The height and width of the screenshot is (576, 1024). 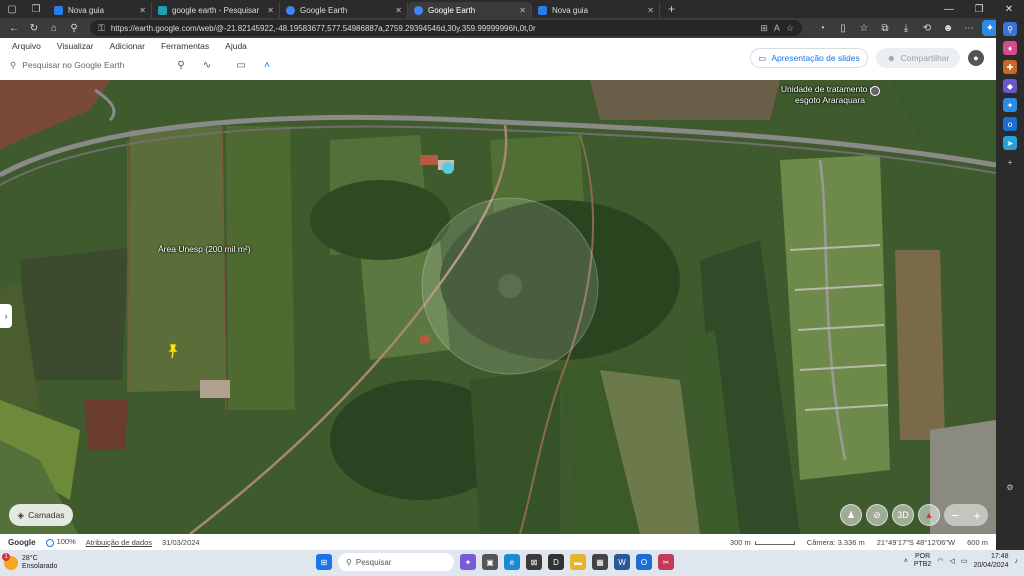 What do you see at coordinates (927, 28) in the screenshot?
I see `history-icon: ⟲` at bounding box center [927, 28].